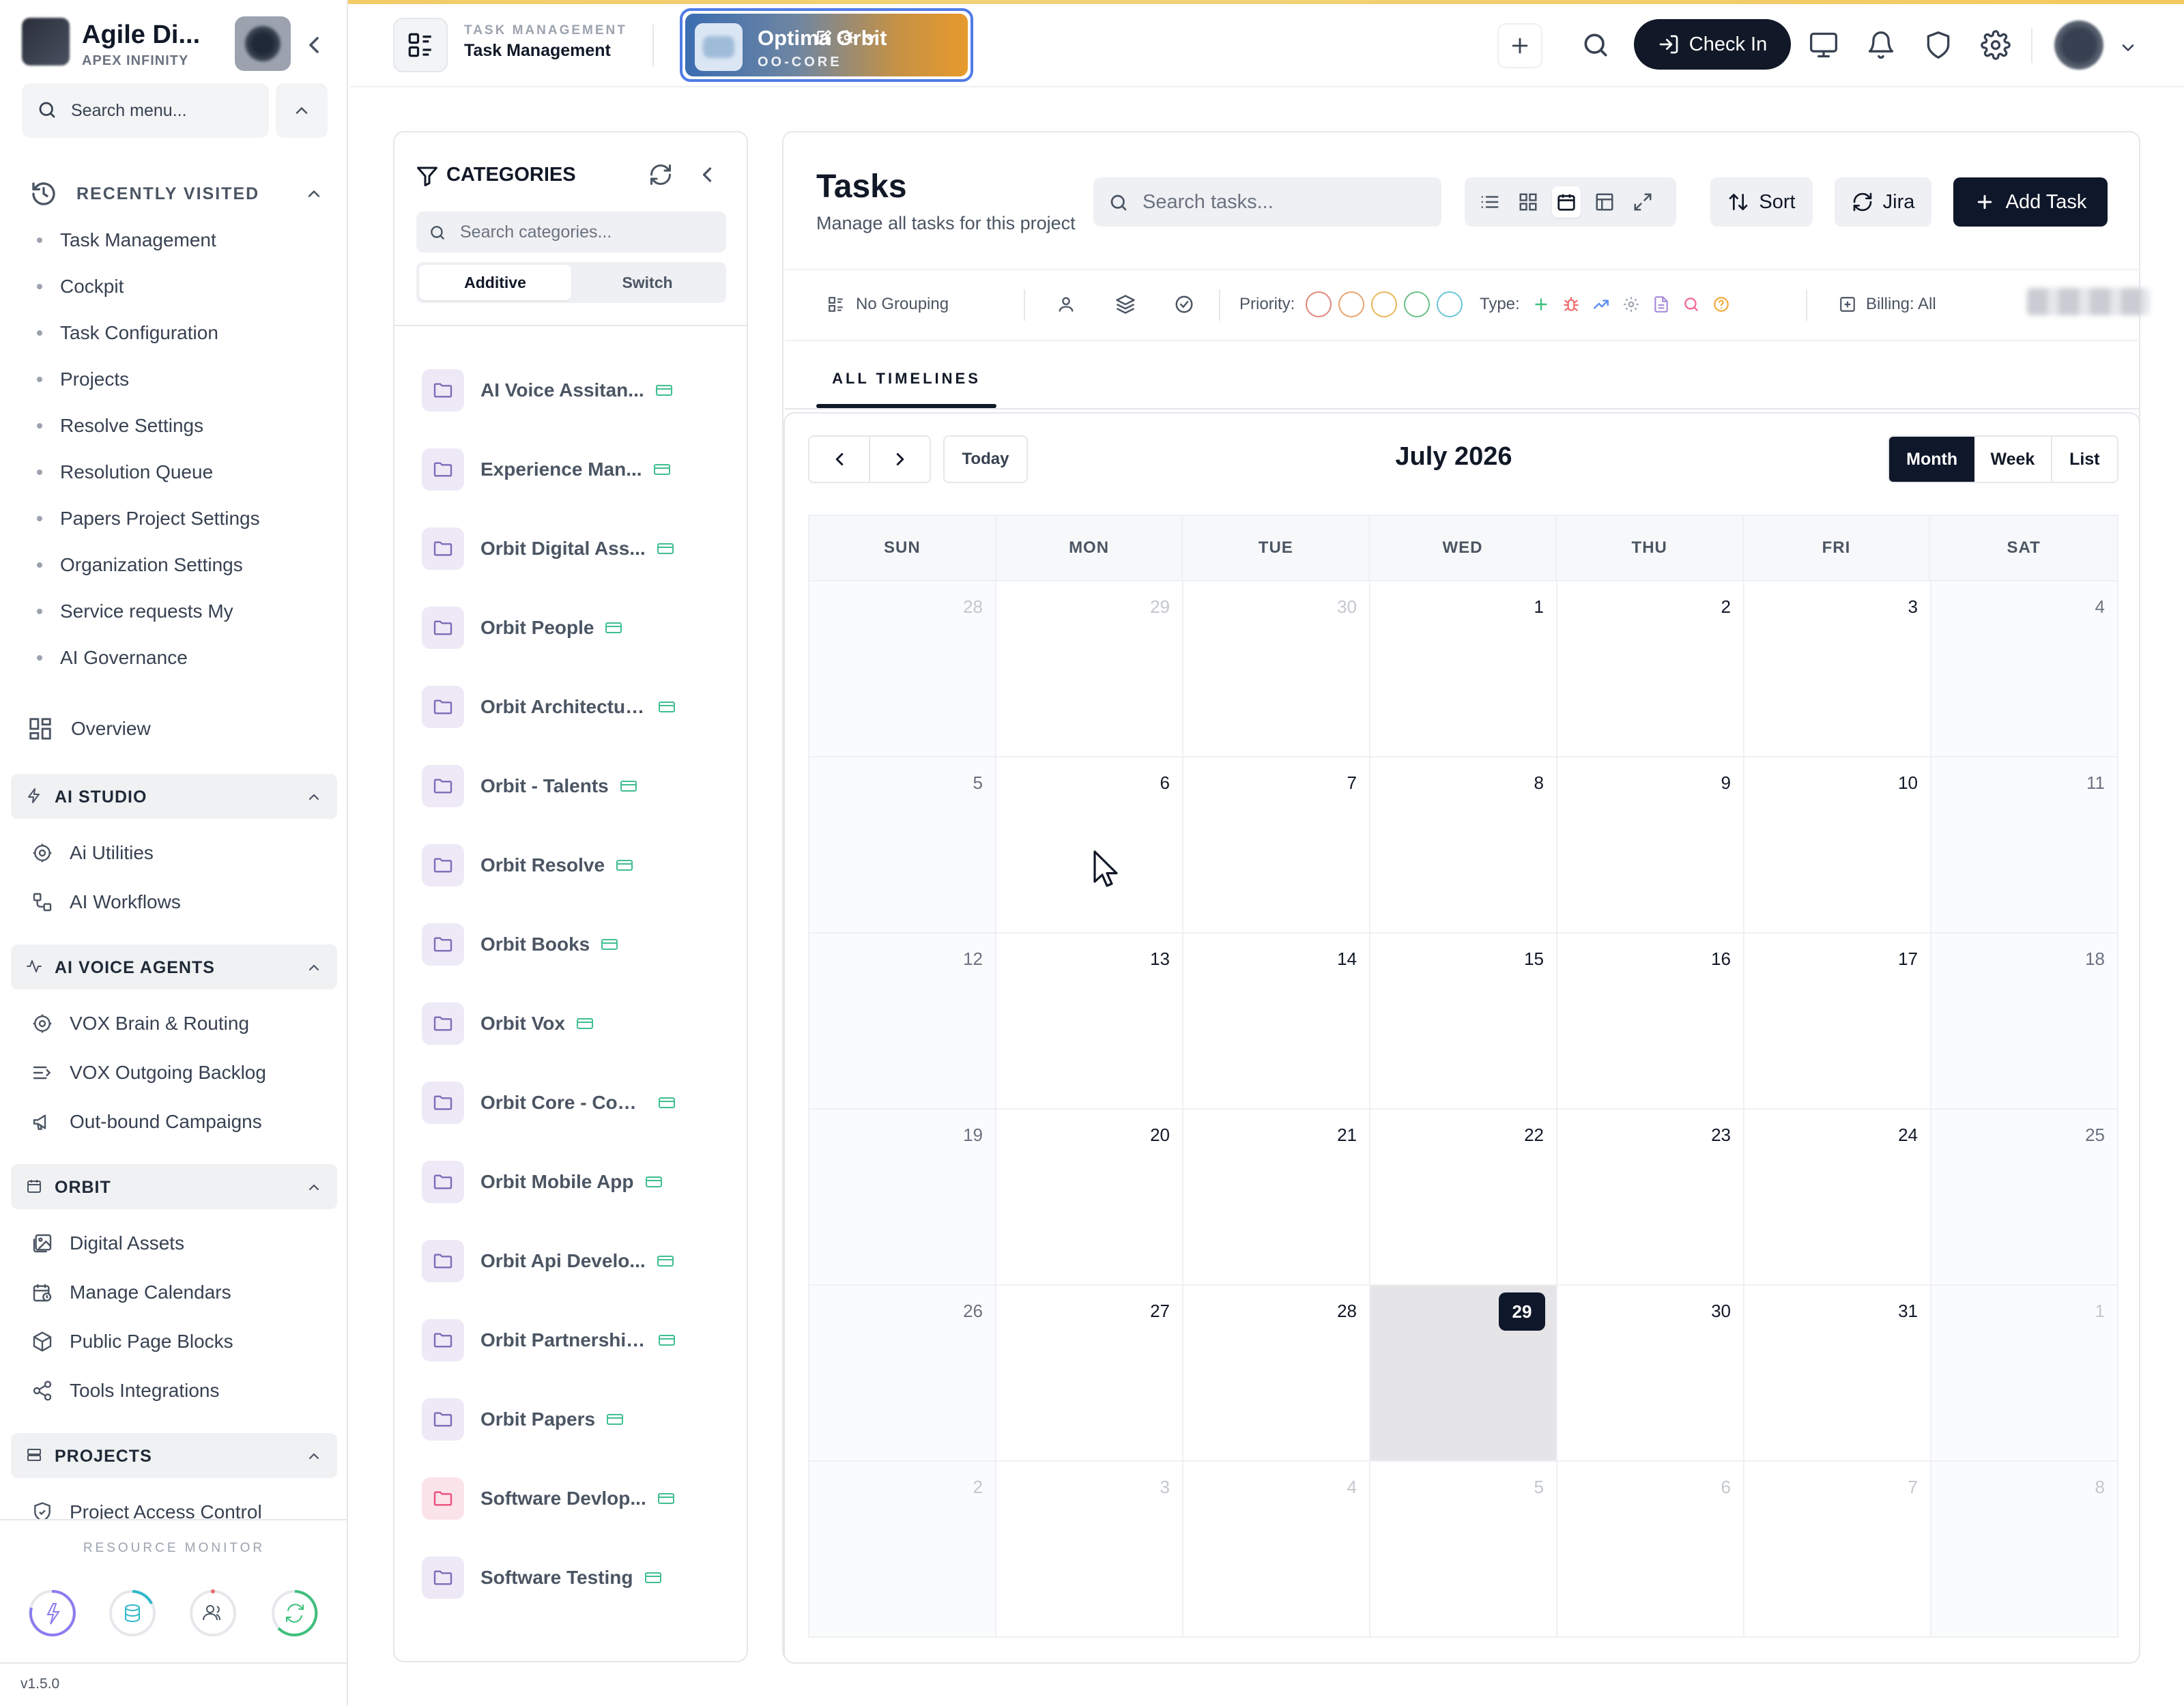  Describe the element at coordinates (420, 45) in the screenshot. I see `module-switcher-button` at that location.